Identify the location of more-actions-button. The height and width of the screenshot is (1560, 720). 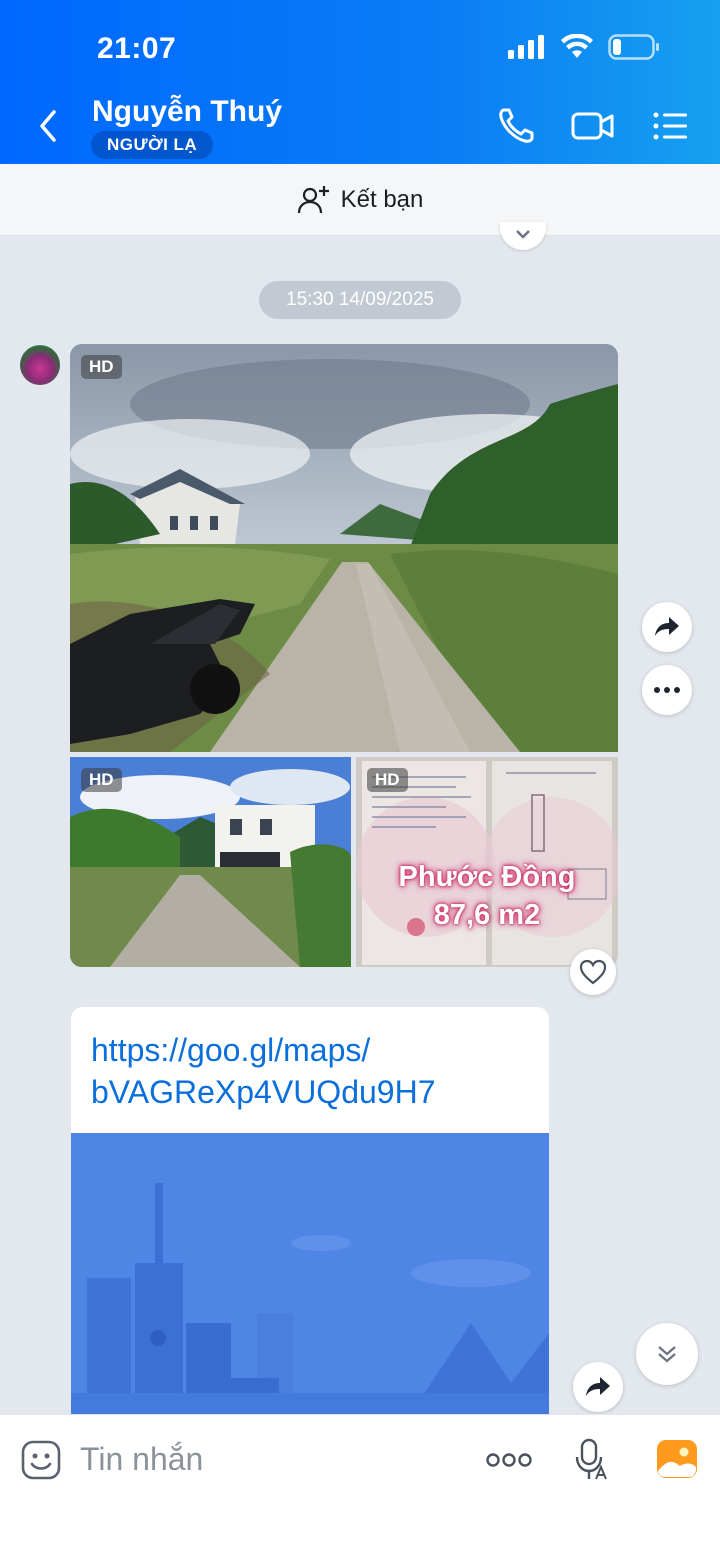
(667, 690).